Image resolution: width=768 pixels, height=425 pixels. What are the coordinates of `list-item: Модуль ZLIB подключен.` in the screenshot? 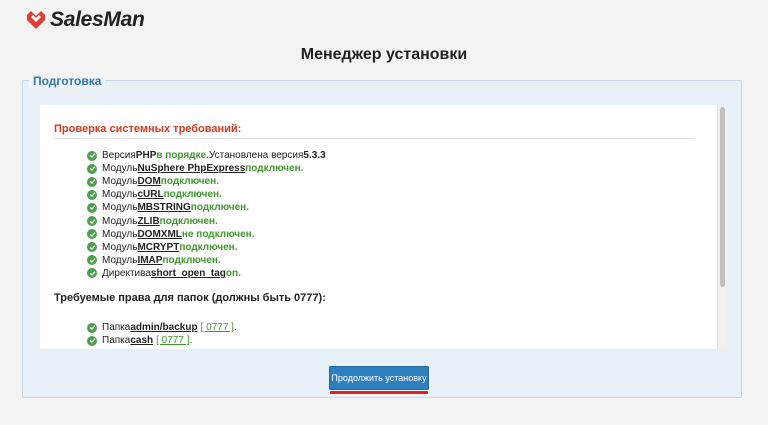 It's located at (206, 220).